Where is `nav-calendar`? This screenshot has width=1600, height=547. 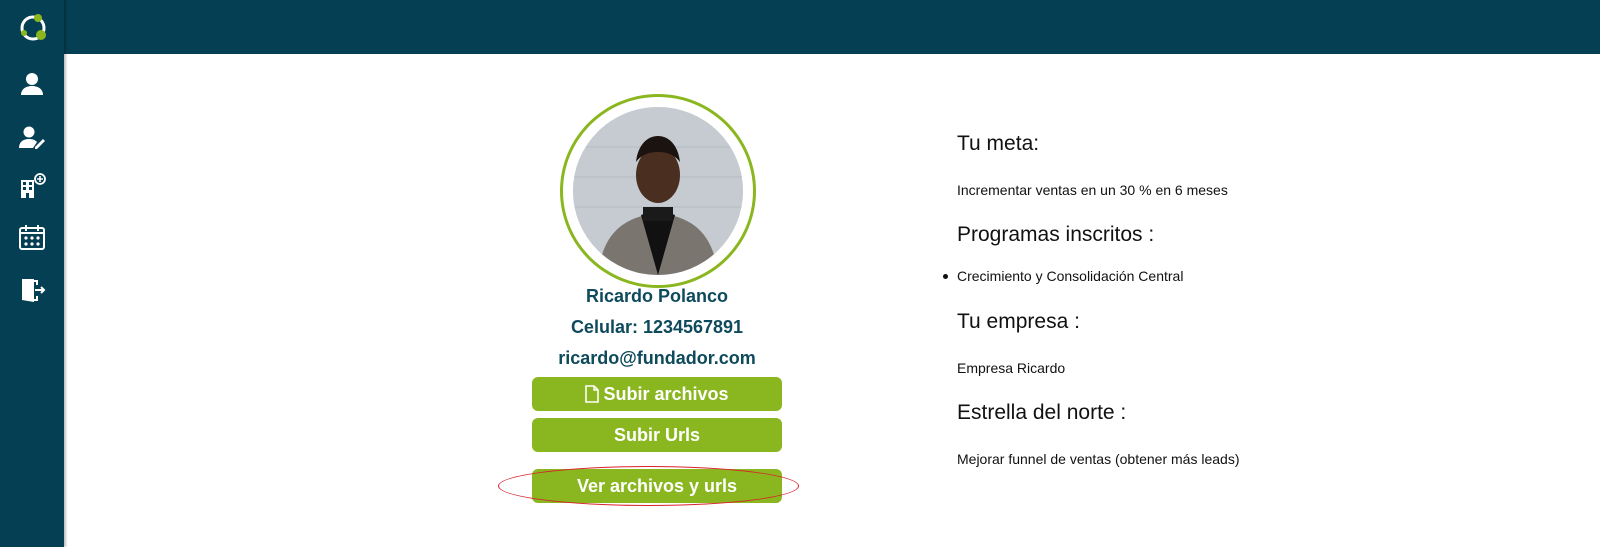 nav-calendar is located at coordinates (32, 237).